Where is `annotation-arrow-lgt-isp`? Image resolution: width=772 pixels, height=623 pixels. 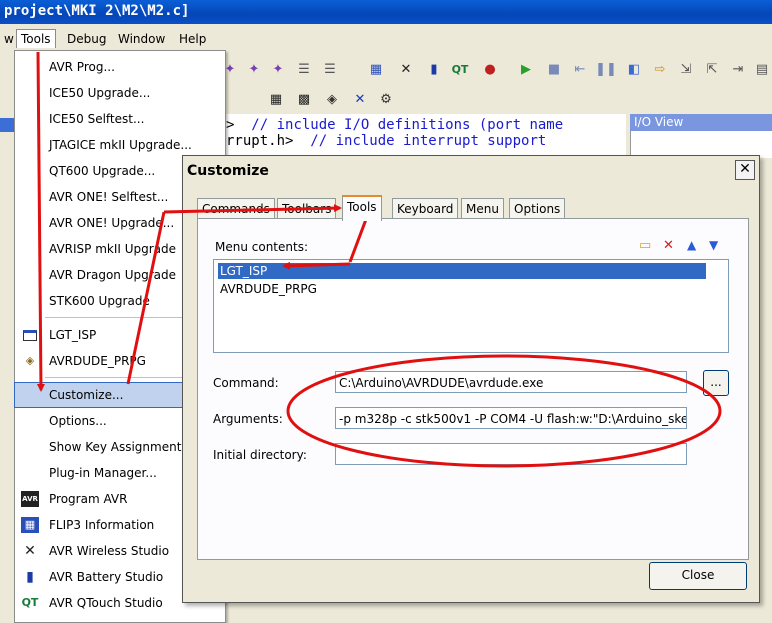 annotation-arrow-lgt-isp is located at coordinates (316, 265).